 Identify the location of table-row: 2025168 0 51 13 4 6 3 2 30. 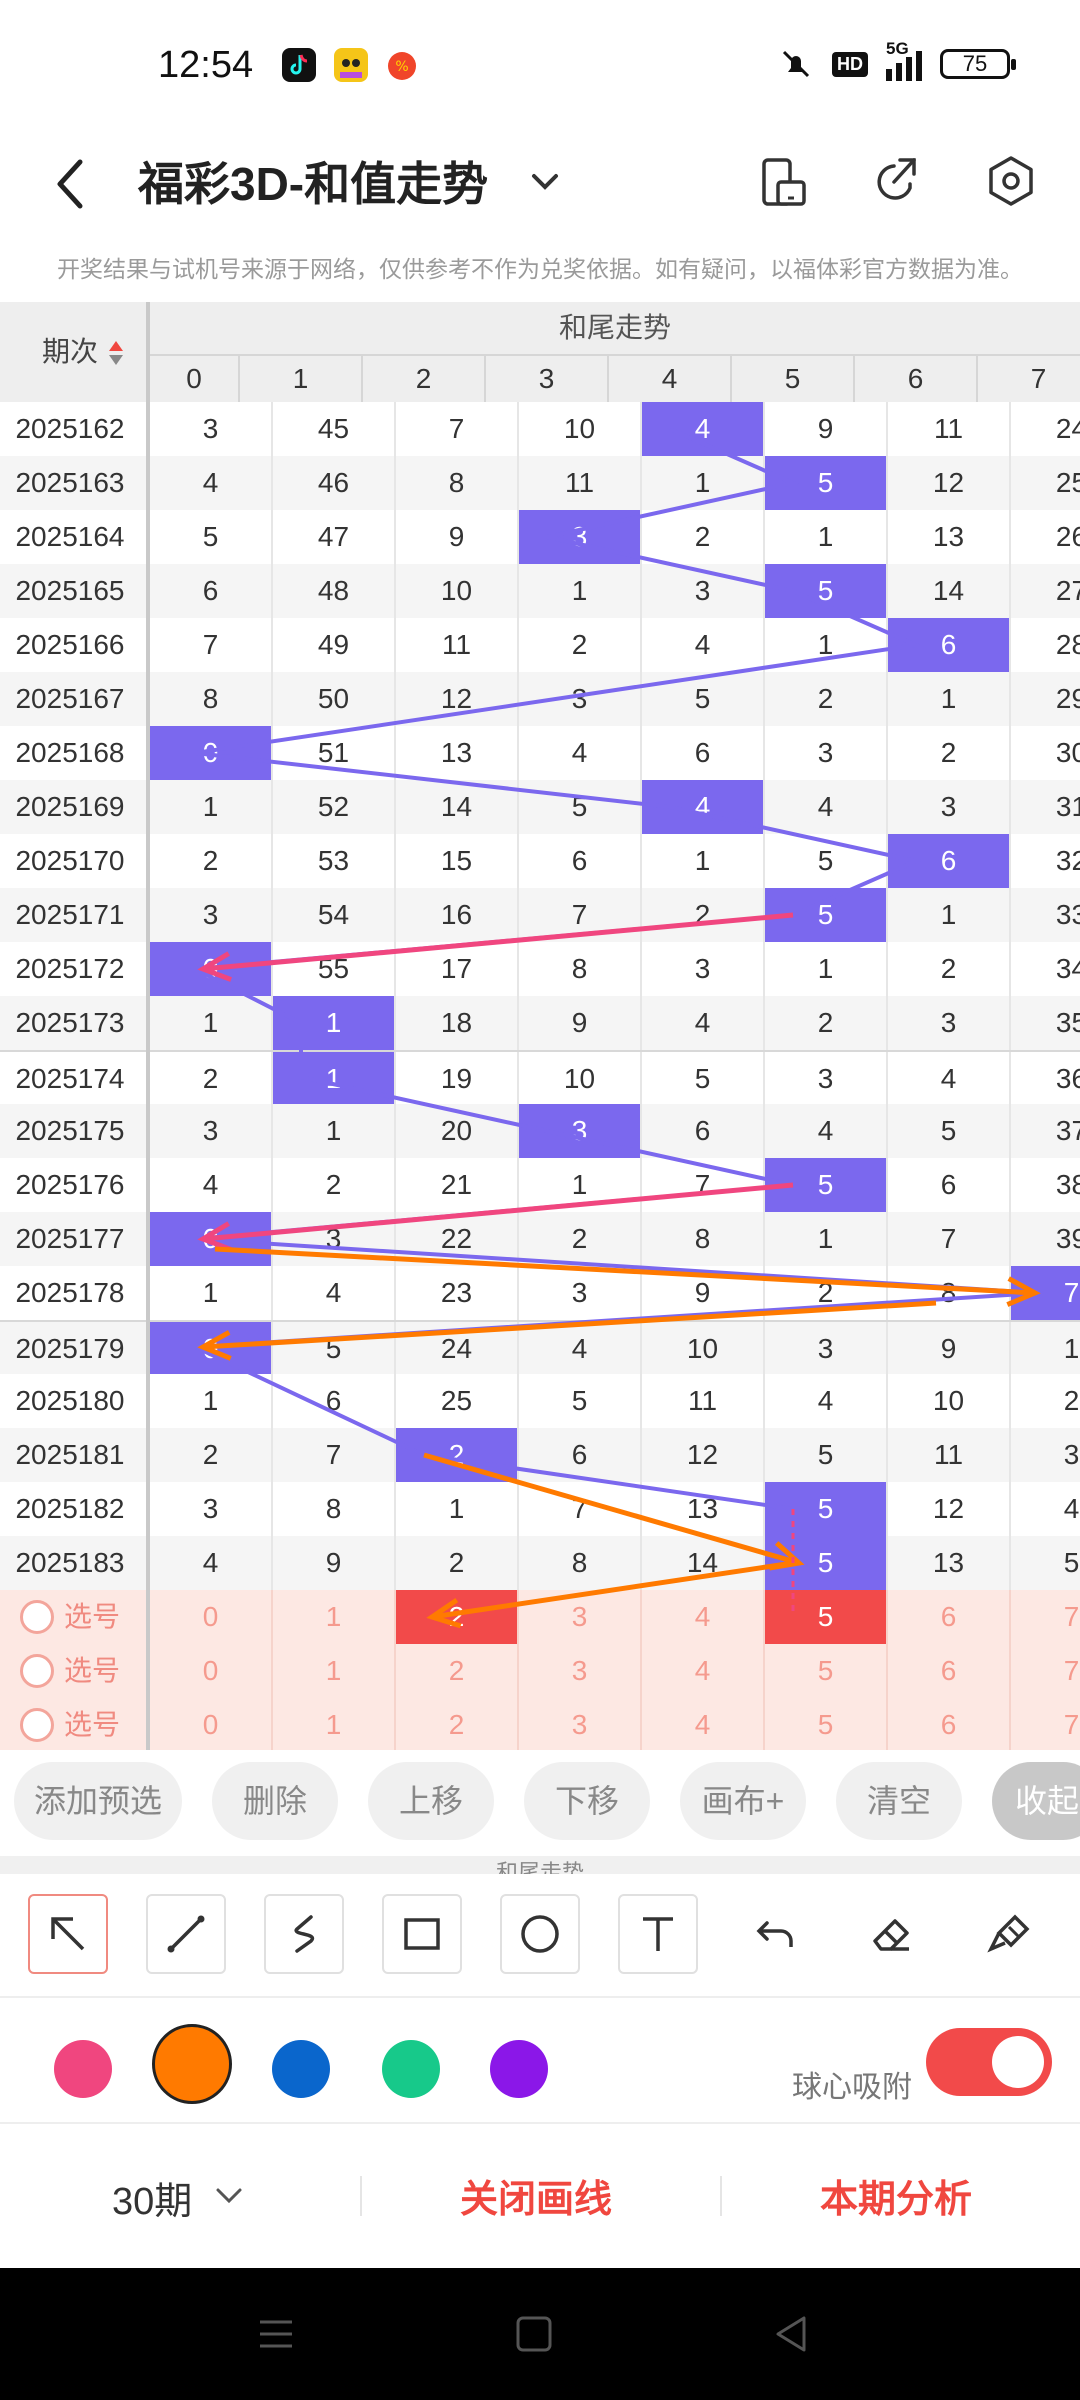
(540, 753).